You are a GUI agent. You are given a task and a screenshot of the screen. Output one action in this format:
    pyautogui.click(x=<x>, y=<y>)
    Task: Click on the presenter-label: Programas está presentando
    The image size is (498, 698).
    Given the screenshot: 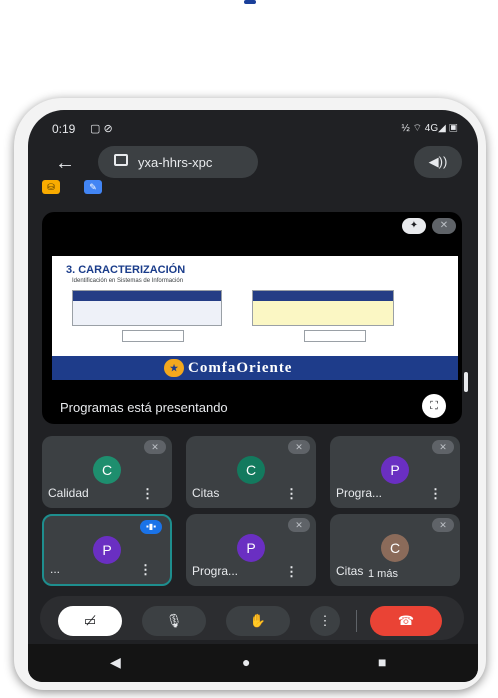 What is the action you would take?
    pyautogui.click(x=144, y=407)
    